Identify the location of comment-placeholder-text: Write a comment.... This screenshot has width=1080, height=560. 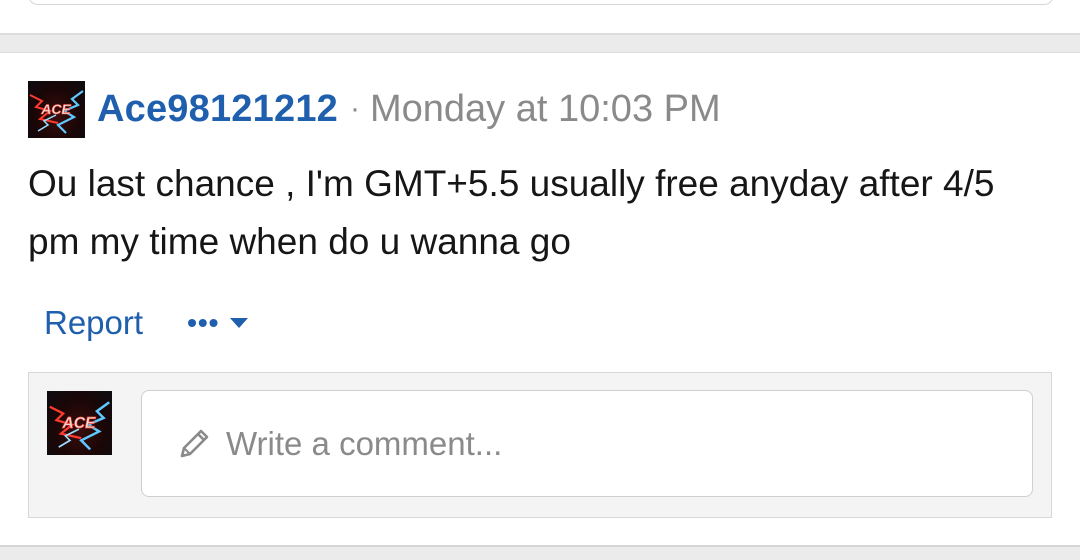
(364, 443).